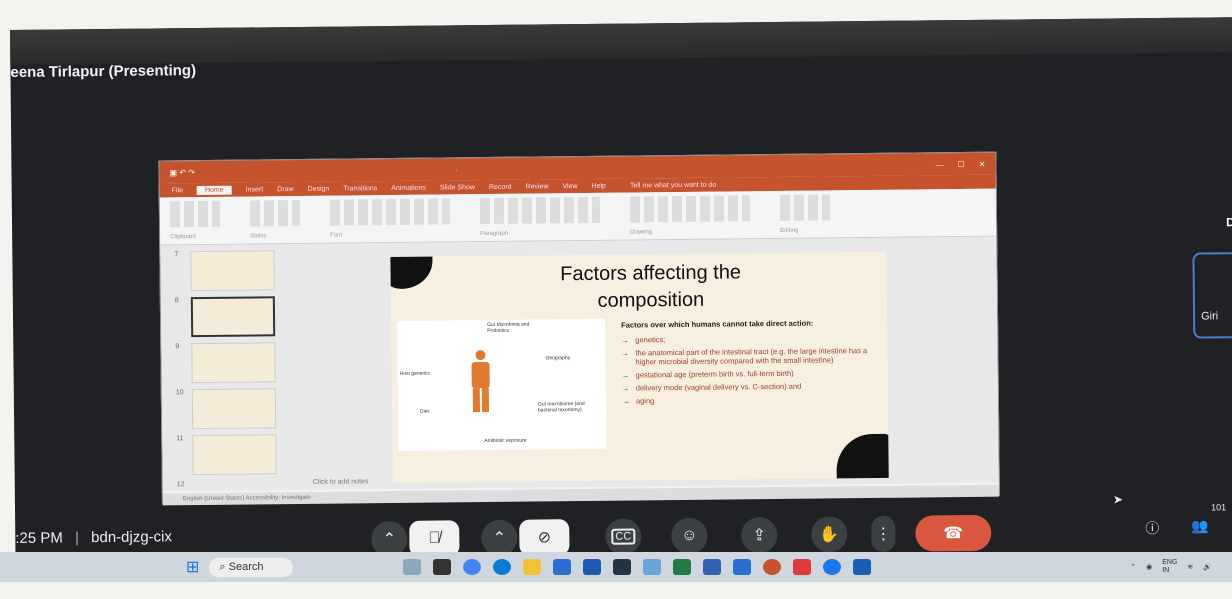 The width and height of the screenshot is (1232, 599). I want to click on people-button: 👥, so click(1200, 525).